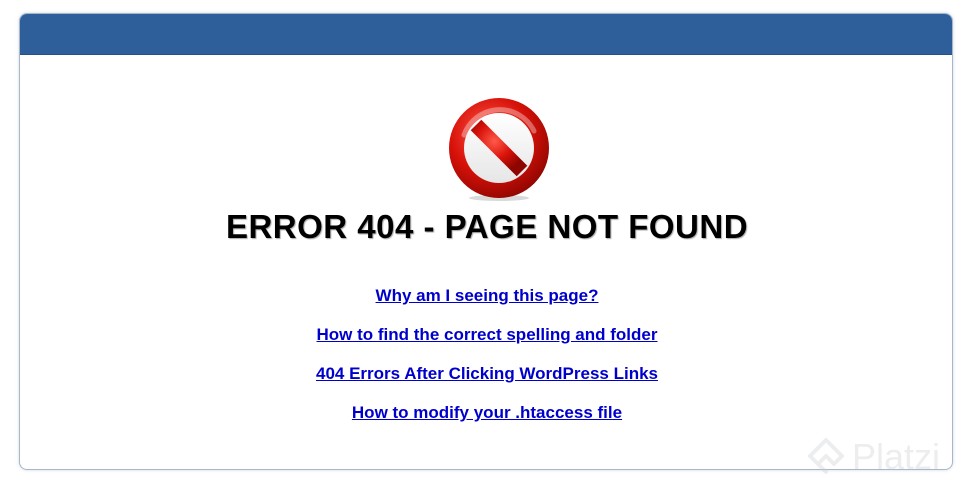 The image size is (975, 492). What do you see at coordinates (826, 456) in the screenshot?
I see `platzi-logo-icon` at bounding box center [826, 456].